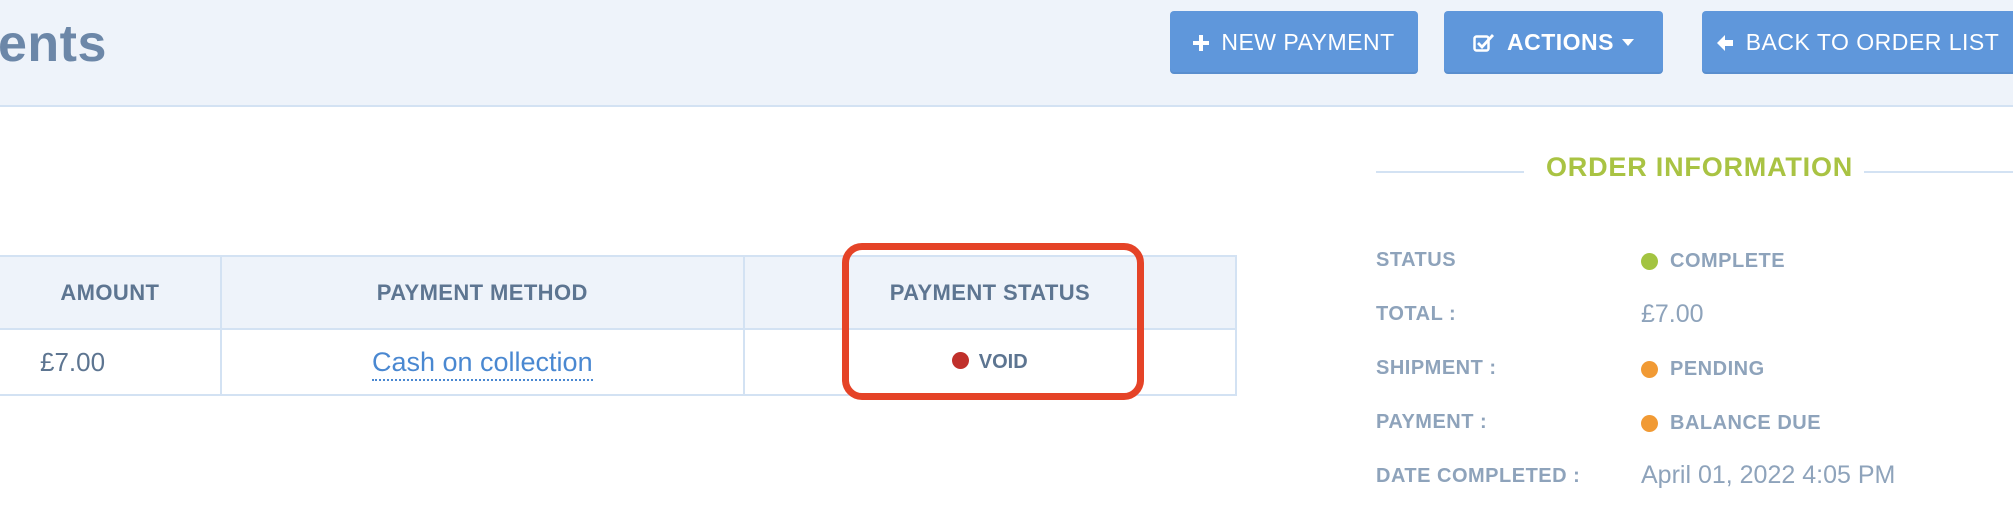  I want to click on column-header-amount: AMOUNT, so click(111, 292).